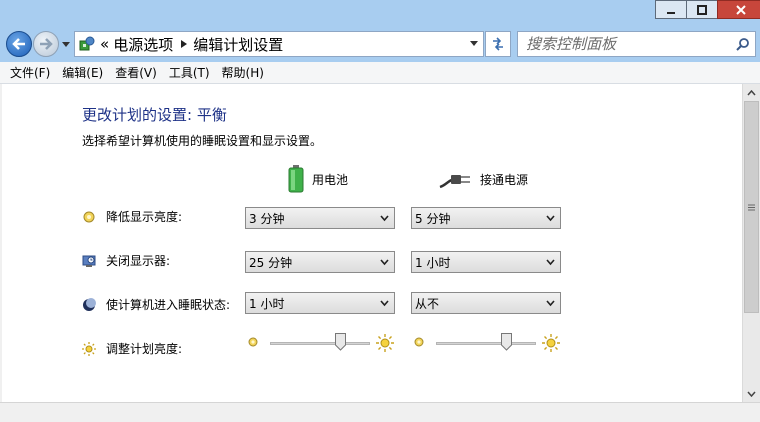  Describe the element at coordinates (486, 262) in the screenshot. I see `turn-off-display-plugged-select: 1 小时` at that location.